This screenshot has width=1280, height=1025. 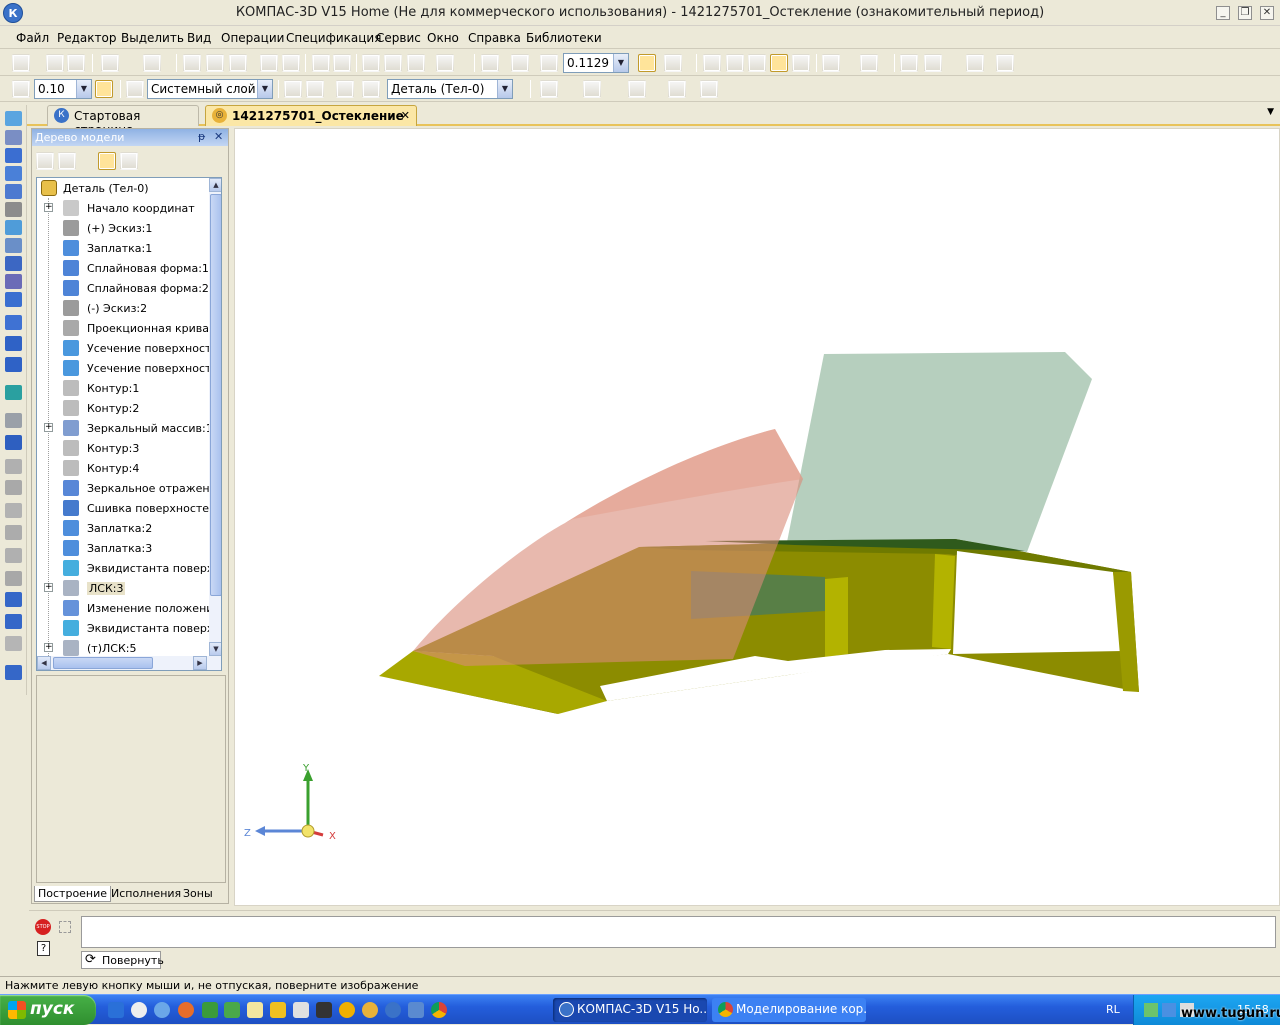 What do you see at coordinates (13, 155) in the screenshot?
I see `surfaces-icon` at bounding box center [13, 155].